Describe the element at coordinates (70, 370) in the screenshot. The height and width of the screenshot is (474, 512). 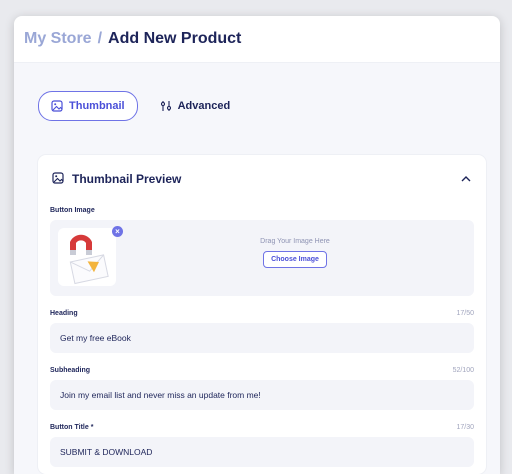
I see `subheading-label: Subheading` at that location.